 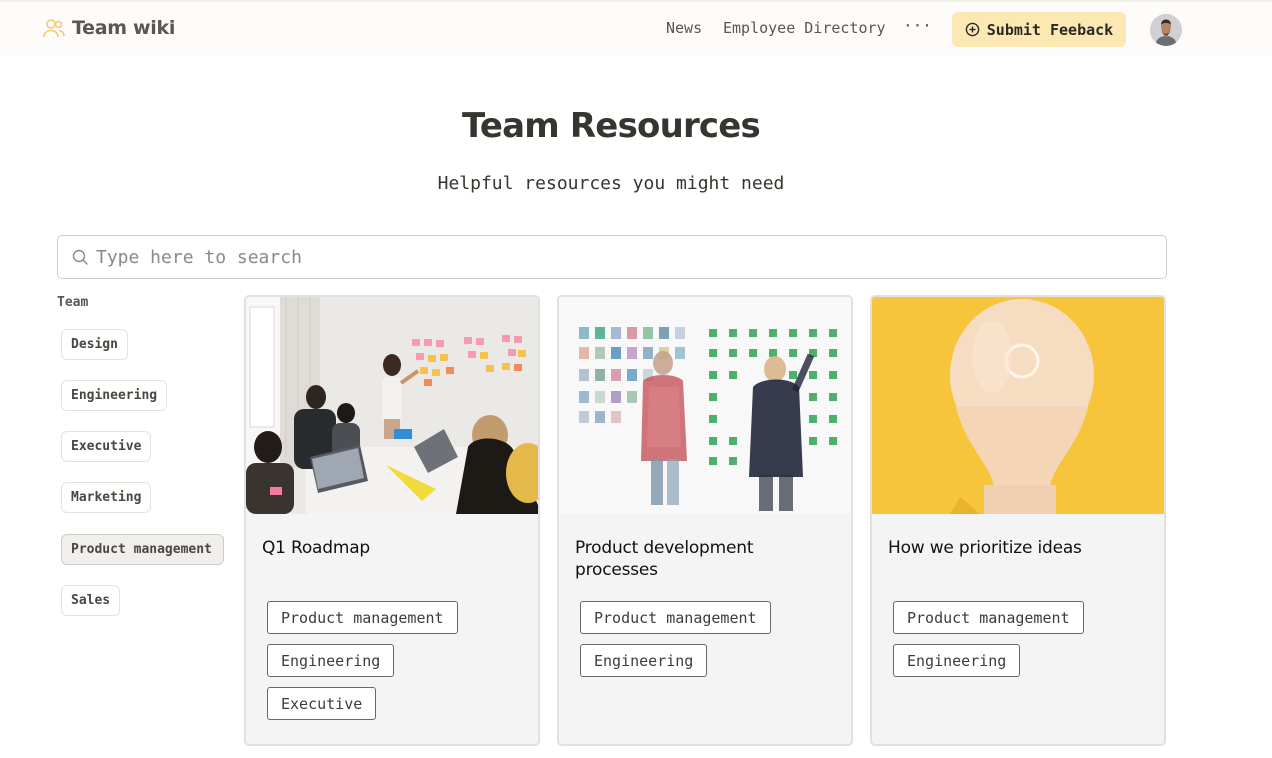 What do you see at coordinates (611, 183) in the screenshot?
I see `page-subtitle: Helpful resources you might need` at bounding box center [611, 183].